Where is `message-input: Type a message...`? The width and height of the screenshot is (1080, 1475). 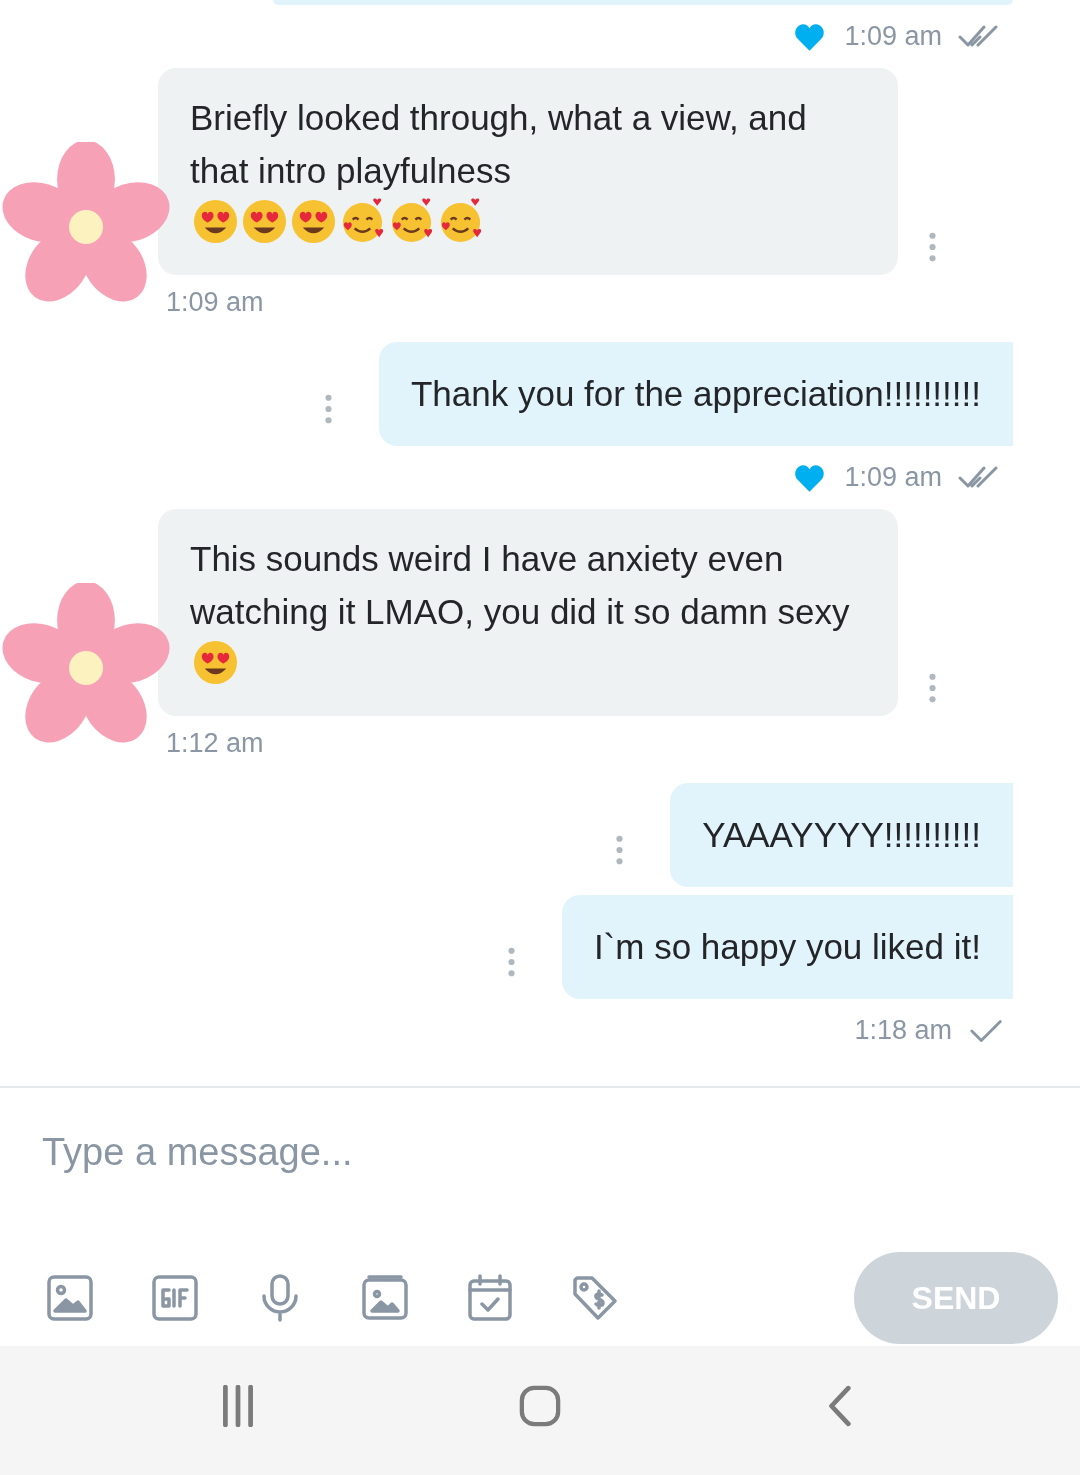 message-input: Type a message... is located at coordinates (540, 1135).